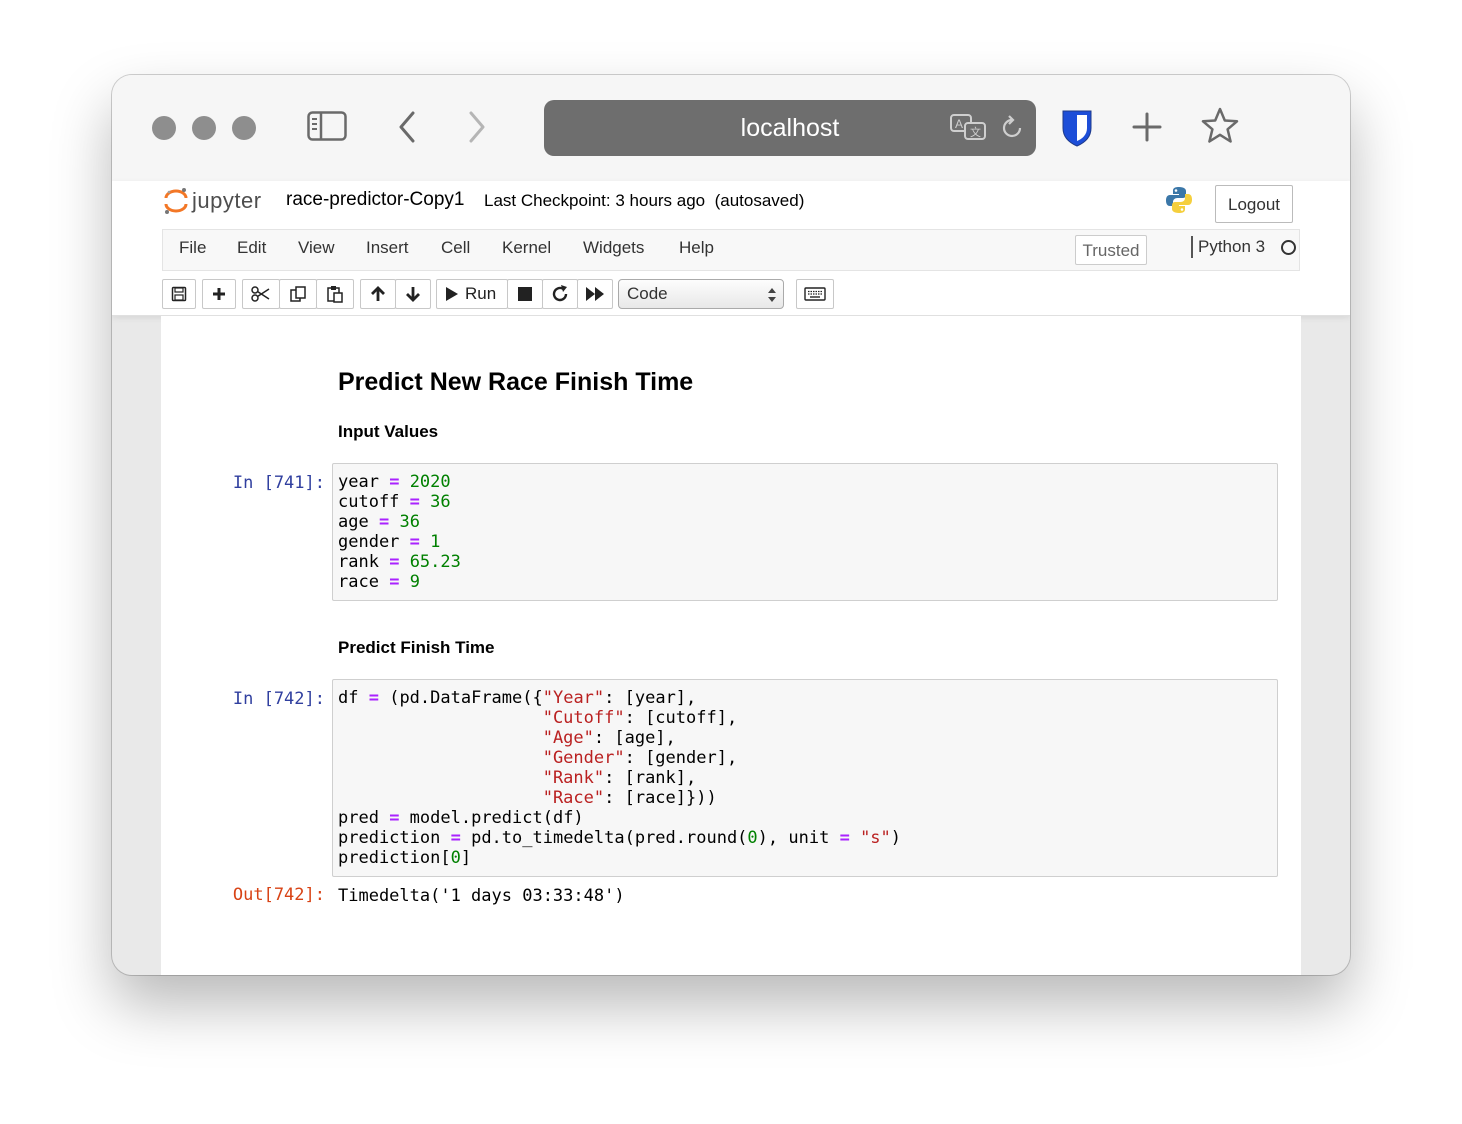 The height and width of the screenshot is (1124, 1462). I want to click on code-token: 0, so click(455, 858).